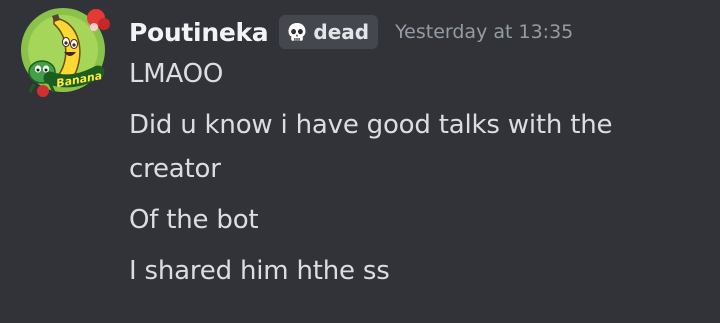  I want to click on message-header: Poutineka dead Yesterday at 13:35, so click(351, 32).